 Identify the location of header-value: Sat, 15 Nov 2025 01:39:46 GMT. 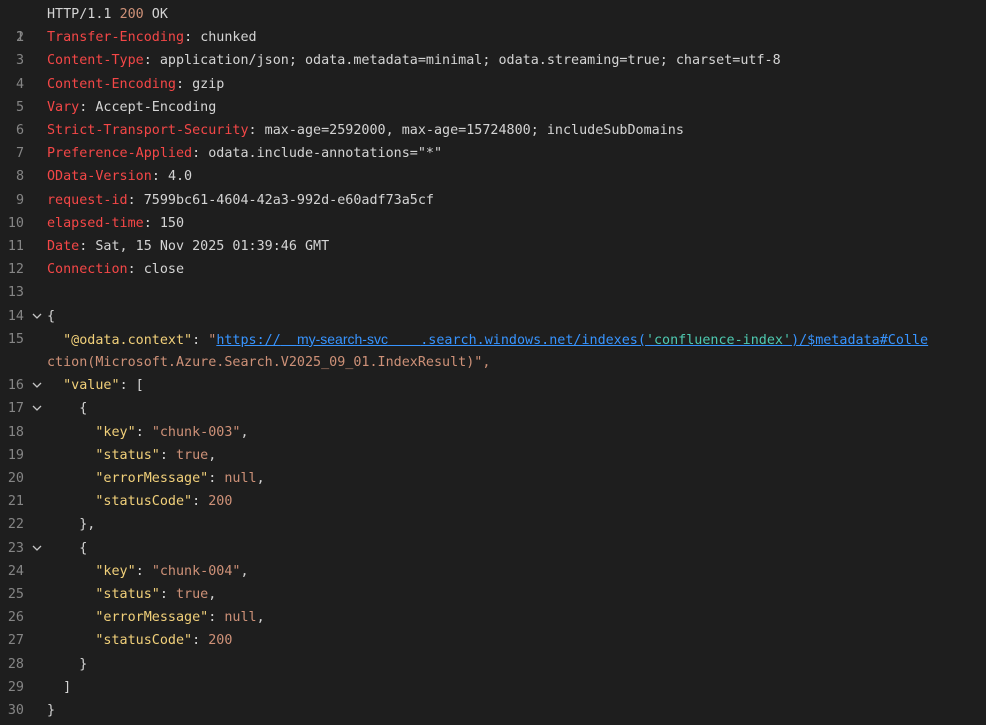
(212, 246).